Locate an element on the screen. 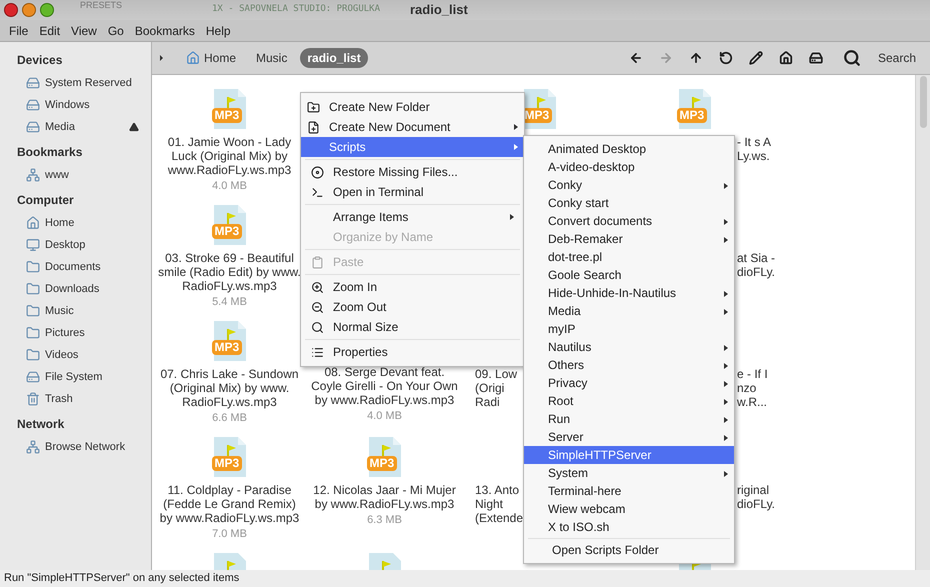  menu-item: Wiew webcam is located at coordinates (629, 509).